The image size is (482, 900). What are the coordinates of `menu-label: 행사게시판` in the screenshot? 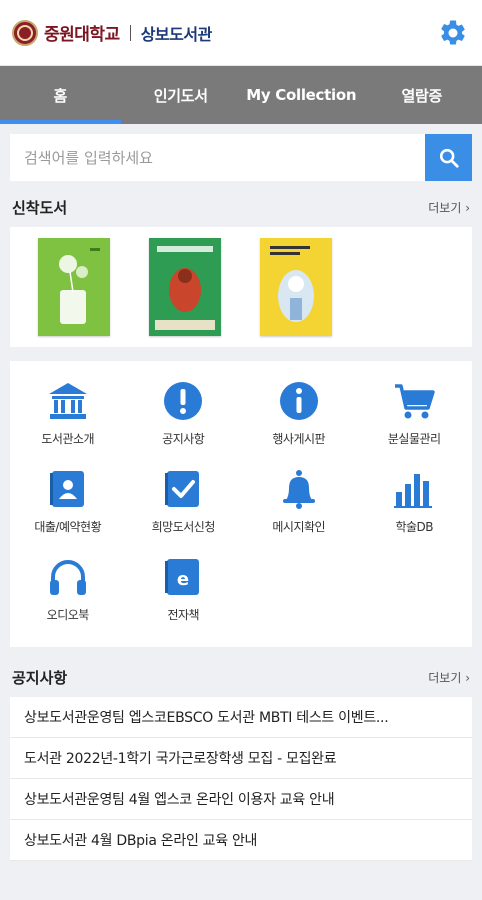 It's located at (299, 439).